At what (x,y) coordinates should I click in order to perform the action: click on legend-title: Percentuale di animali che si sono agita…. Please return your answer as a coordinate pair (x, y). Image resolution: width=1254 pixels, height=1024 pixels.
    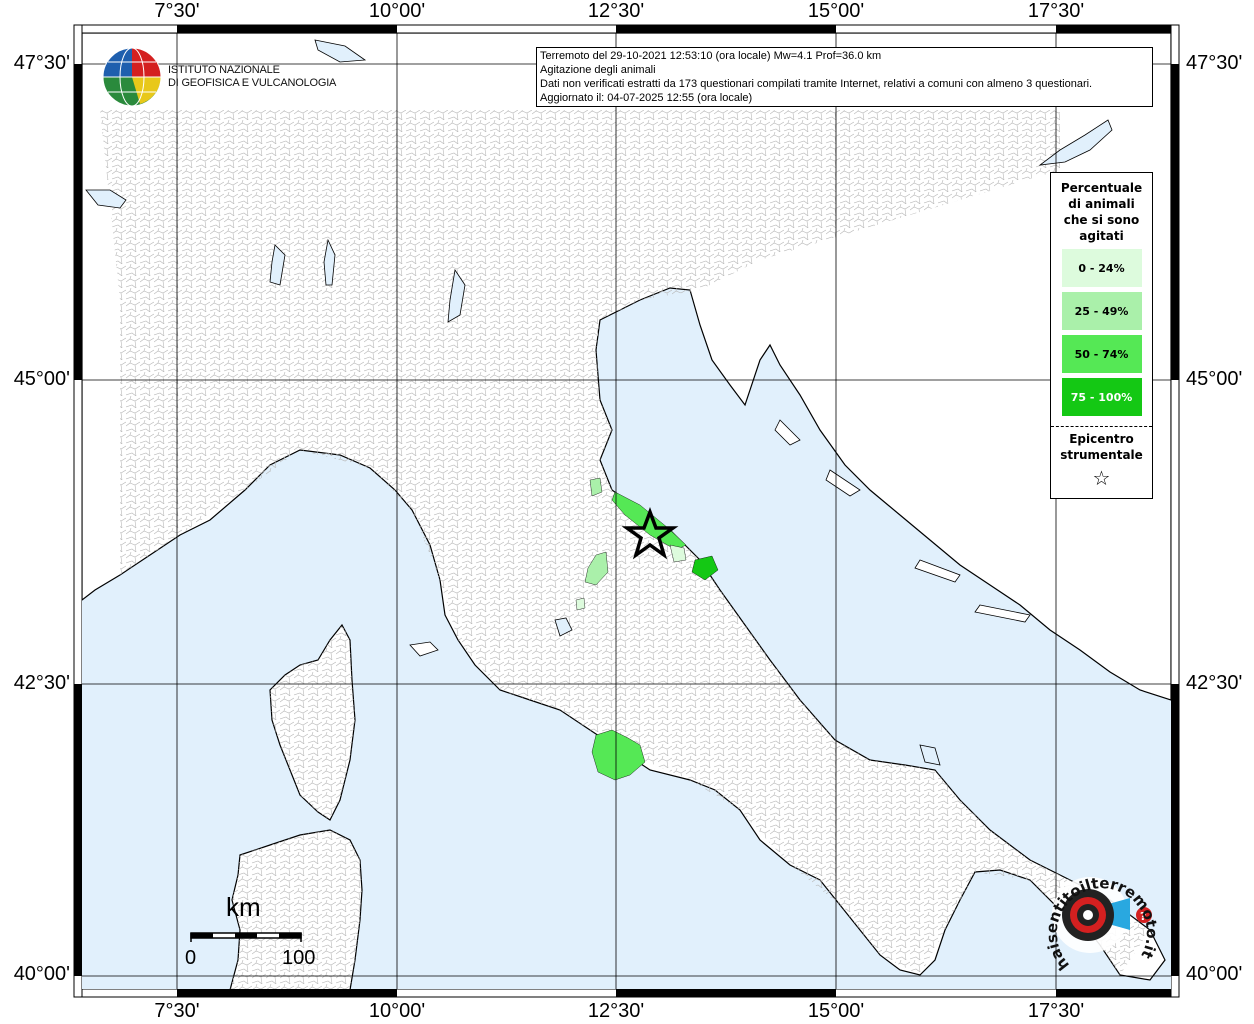
    Looking at the image, I should click on (1101, 212).